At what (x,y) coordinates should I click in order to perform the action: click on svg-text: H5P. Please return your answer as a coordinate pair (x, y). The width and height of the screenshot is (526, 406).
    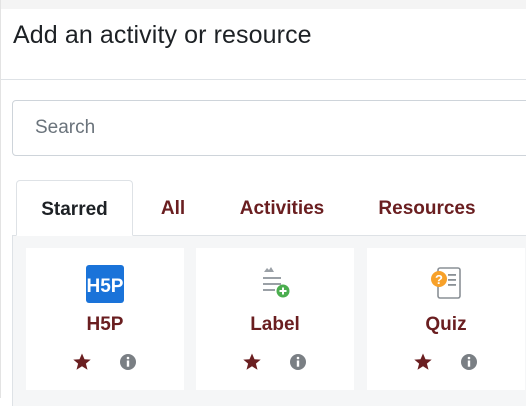
    Looking at the image, I should click on (105, 286).